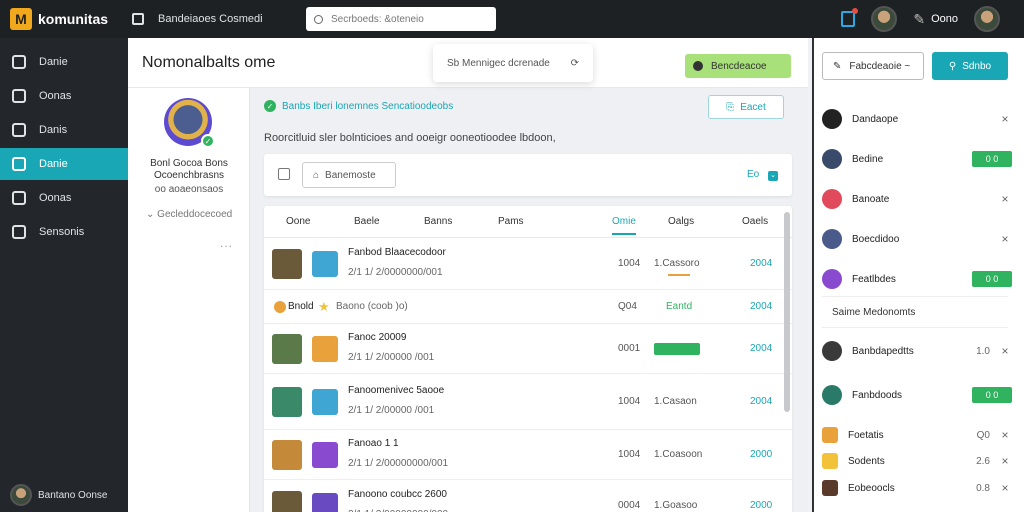 The height and width of the screenshot is (512, 1024). What do you see at coordinates (917, 395) in the screenshot?
I see `panel-list-item: Fanbdoods 0 0` at bounding box center [917, 395].